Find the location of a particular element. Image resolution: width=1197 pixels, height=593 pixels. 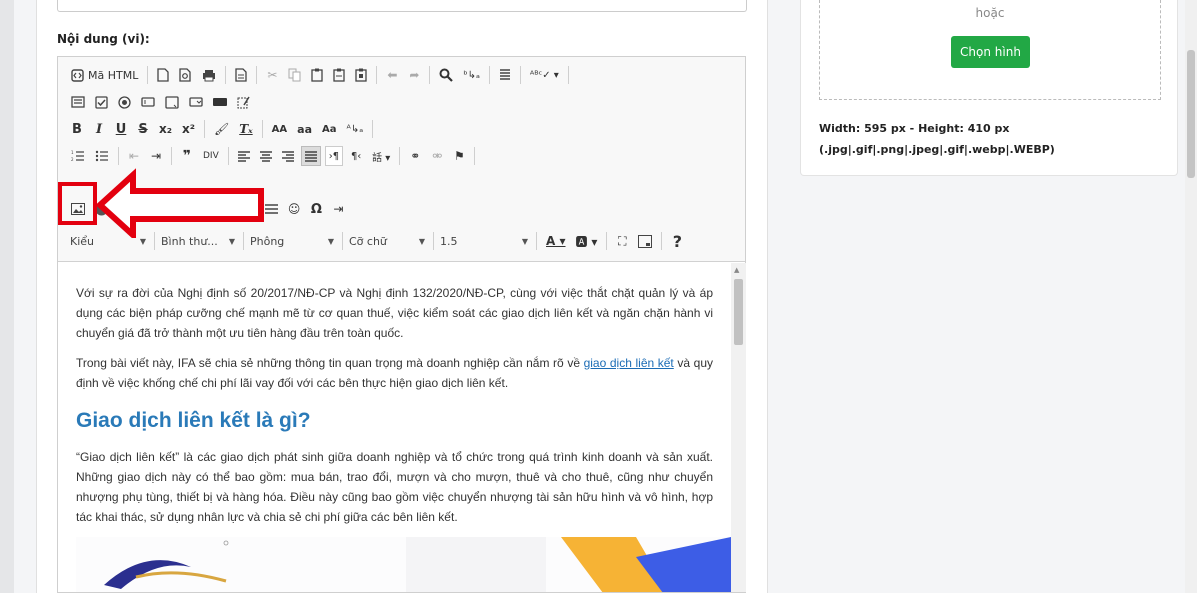

underline-button: U is located at coordinates (121, 129).